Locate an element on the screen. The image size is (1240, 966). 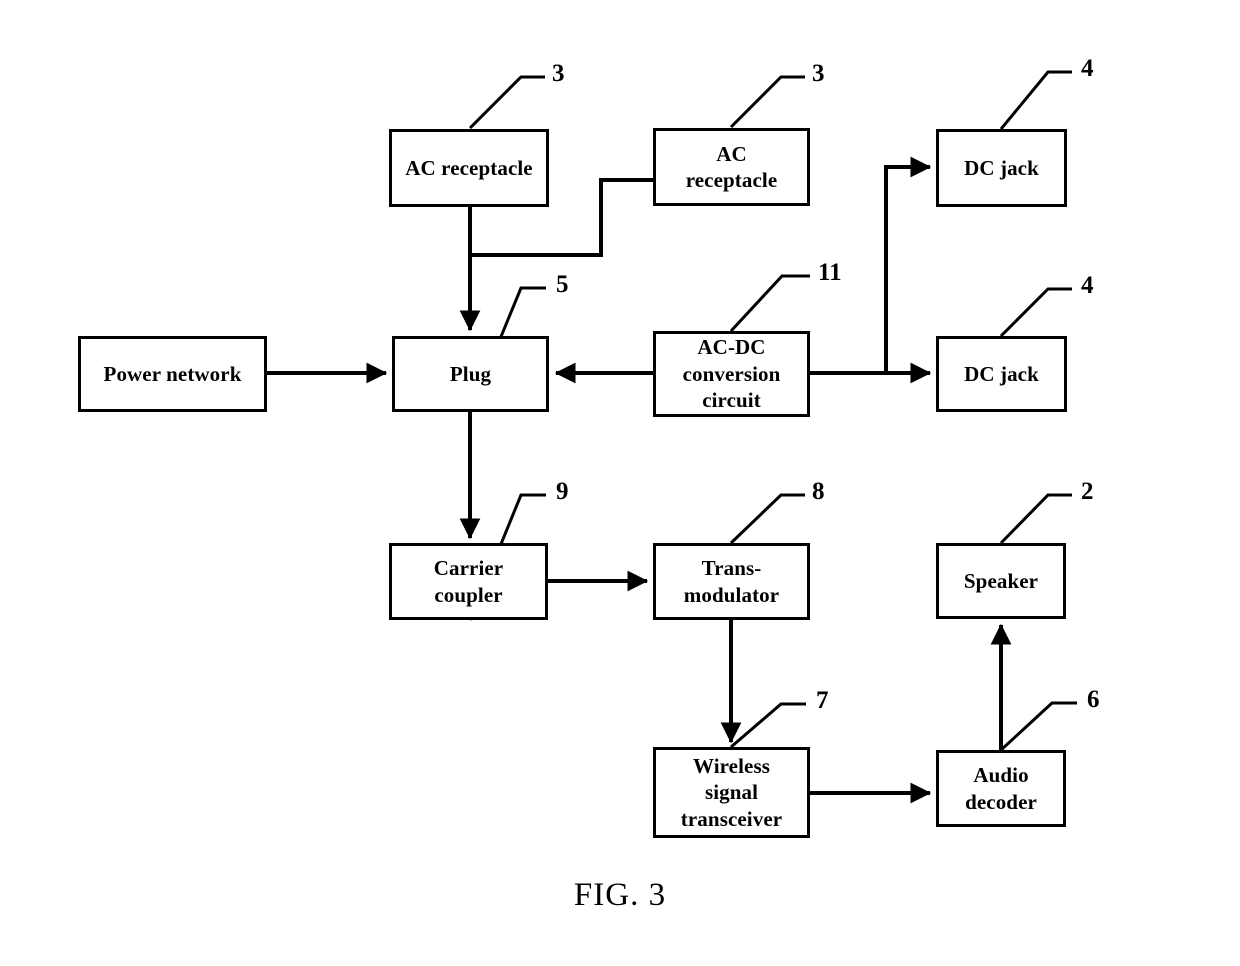
node-label: Carrier coupler is located at coordinates (468, 581).